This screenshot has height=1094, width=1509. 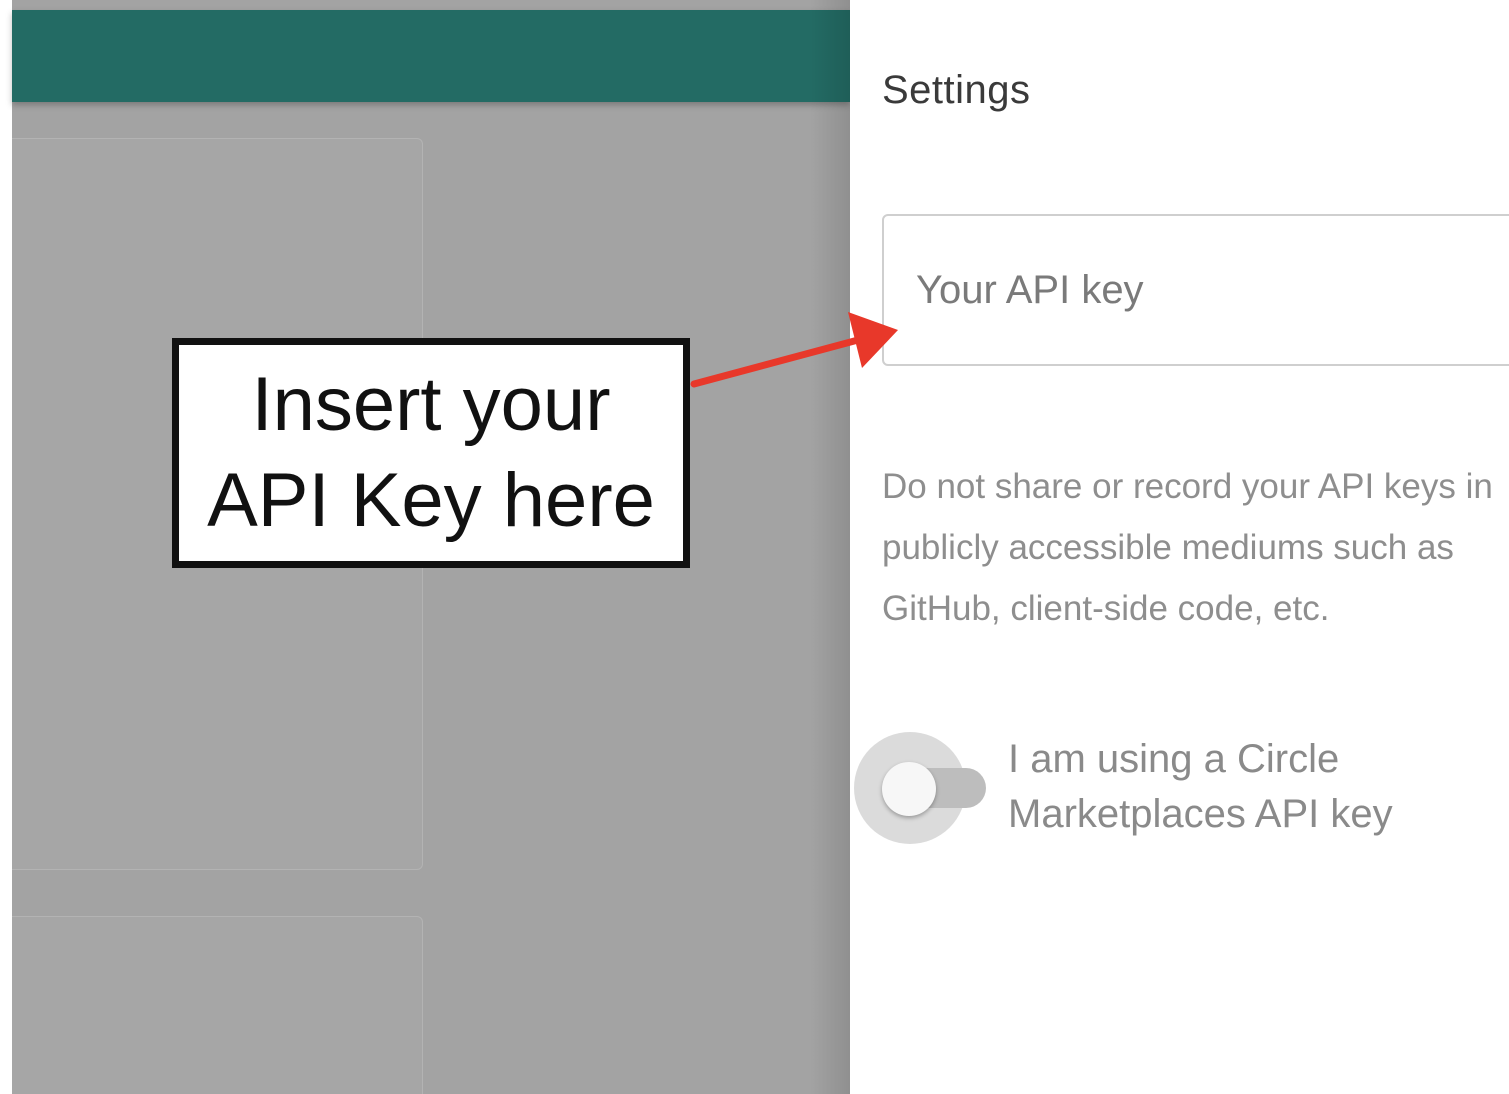 What do you see at coordinates (909, 789) in the screenshot?
I see `toggle-thumb` at bounding box center [909, 789].